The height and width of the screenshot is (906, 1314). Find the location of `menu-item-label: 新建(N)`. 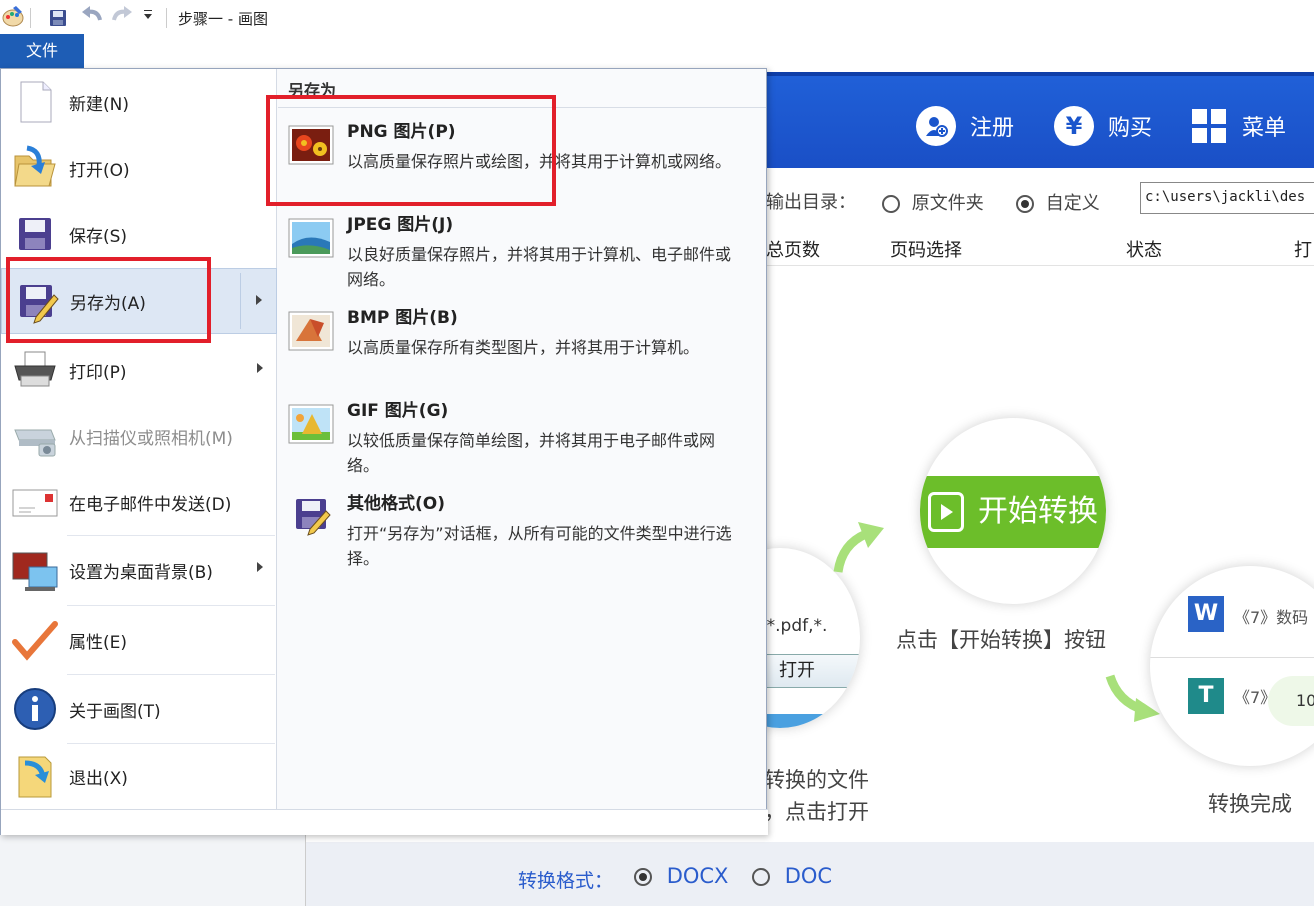

menu-item-label: 新建(N) is located at coordinates (99, 104).